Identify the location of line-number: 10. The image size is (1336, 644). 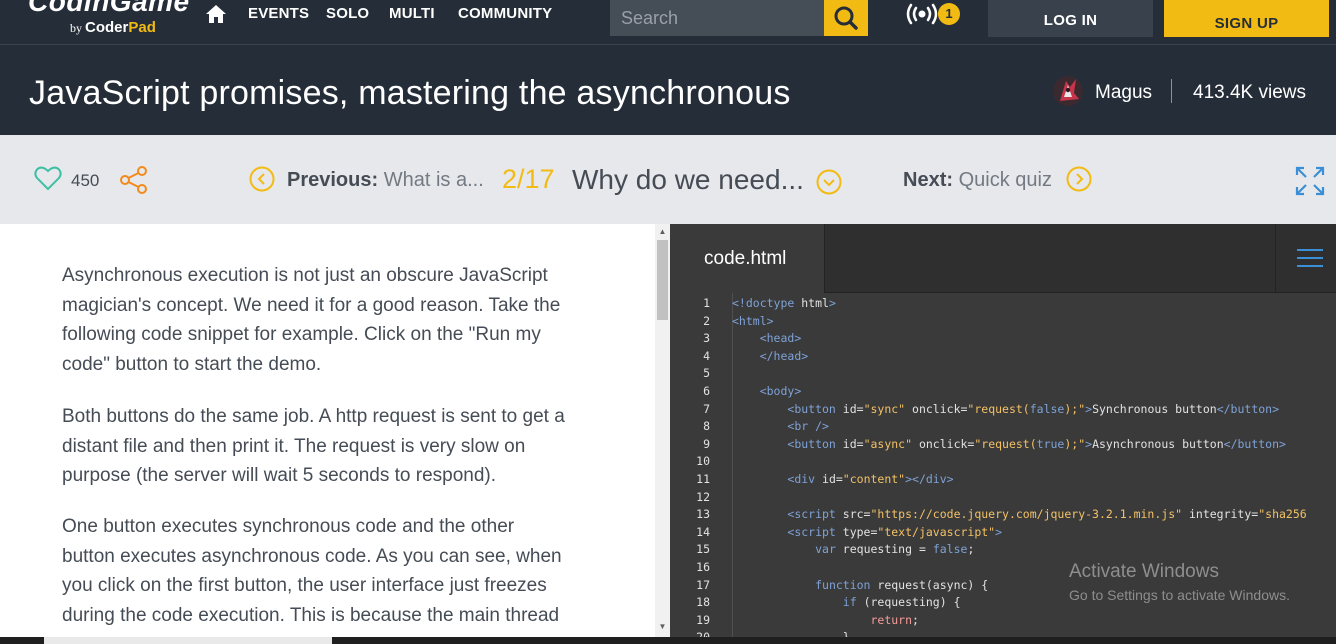
(703, 461).